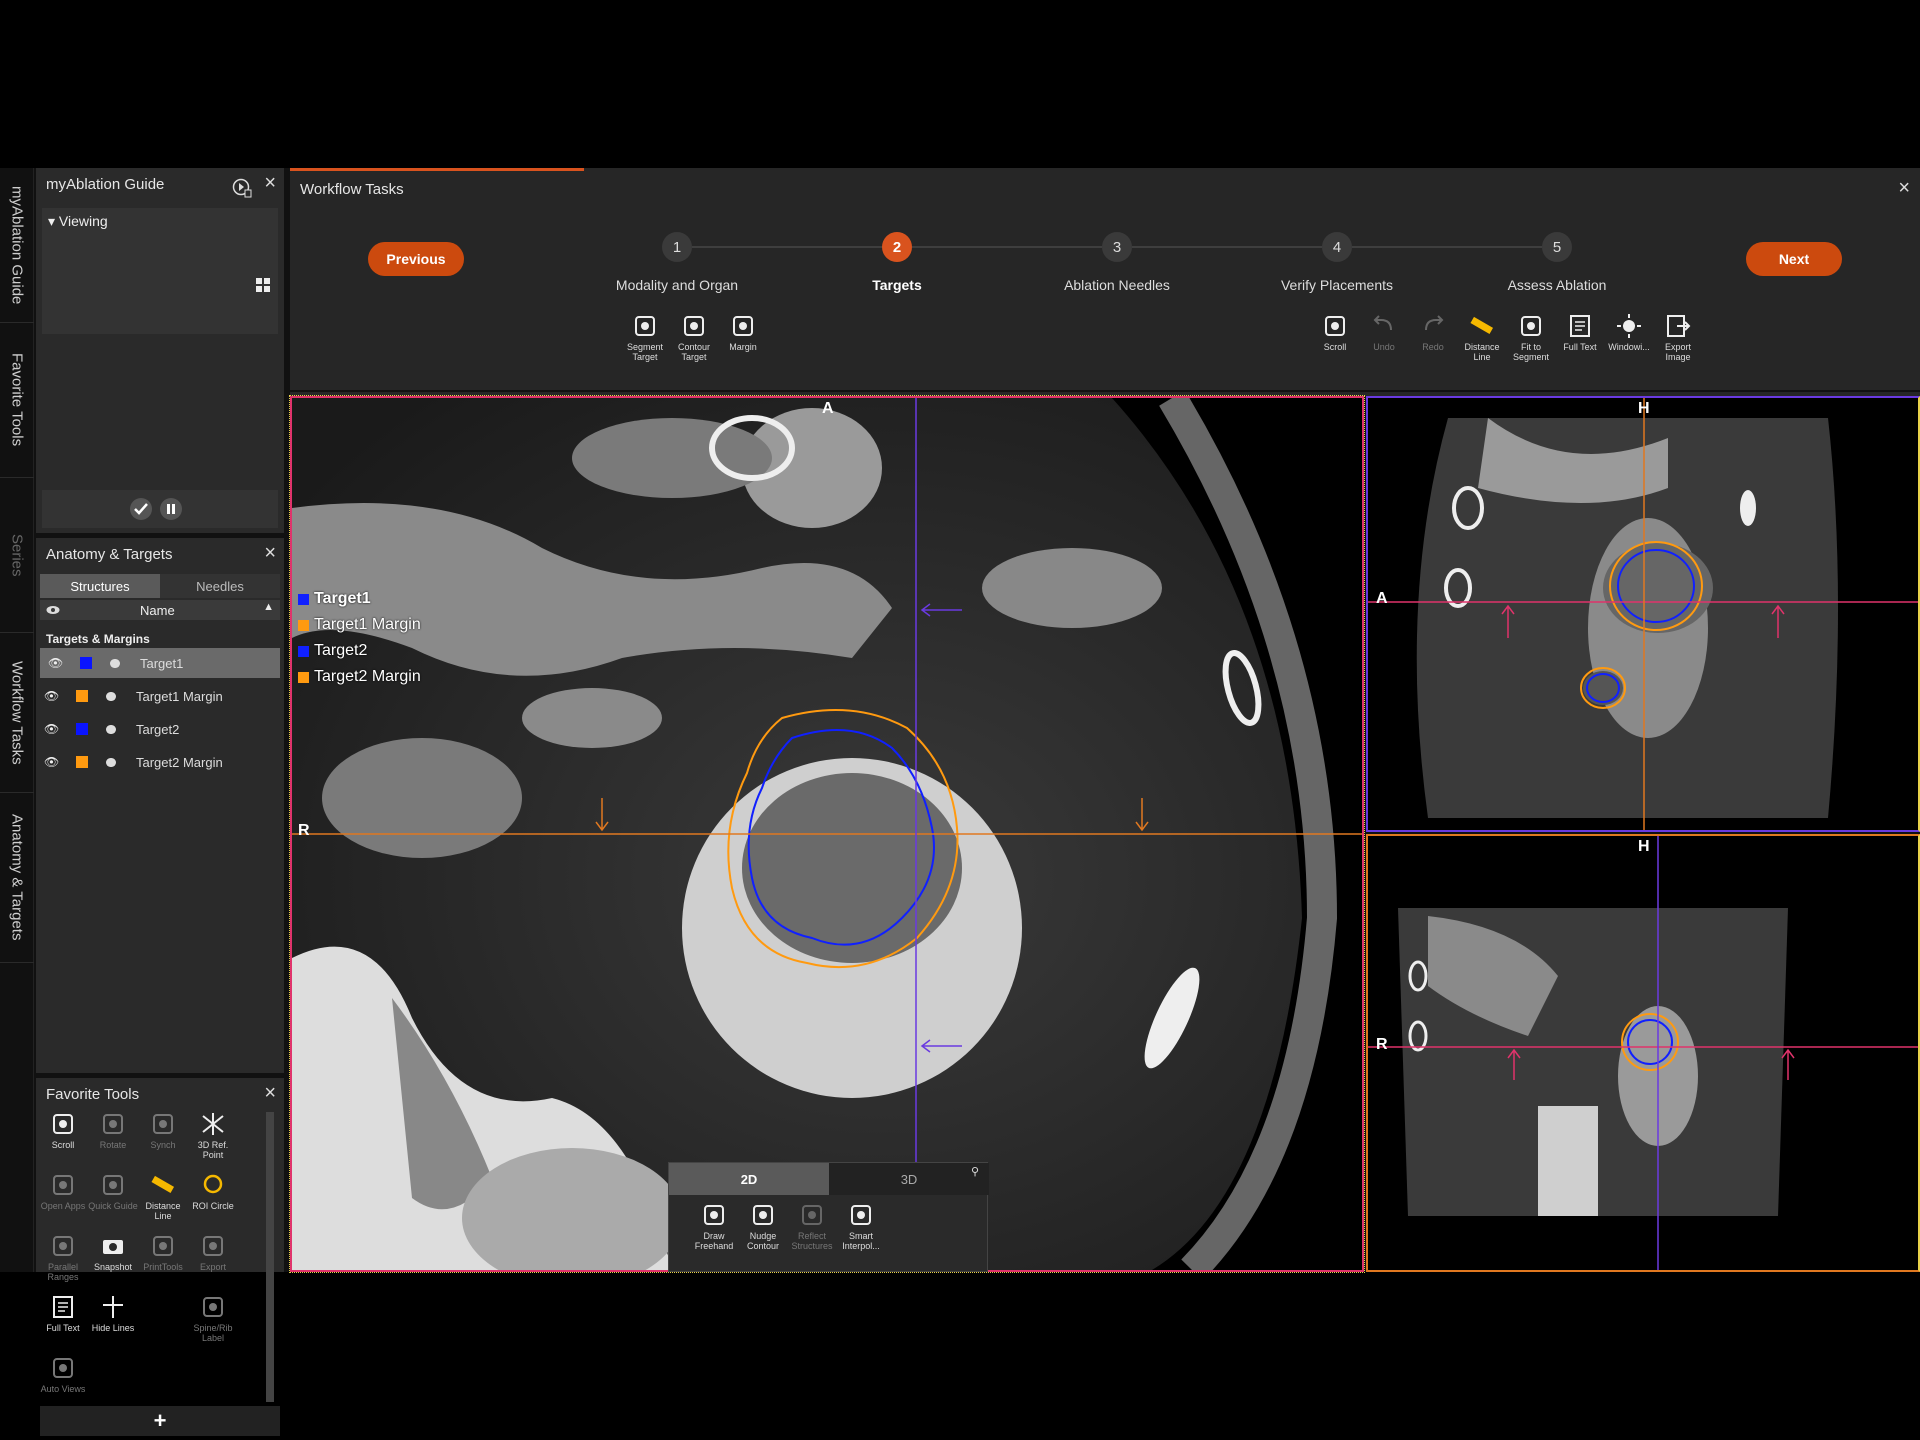 This screenshot has width=1920, height=1440. What do you see at coordinates (1557, 247) in the screenshot?
I see `step-5: 5` at bounding box center [1557, 247].